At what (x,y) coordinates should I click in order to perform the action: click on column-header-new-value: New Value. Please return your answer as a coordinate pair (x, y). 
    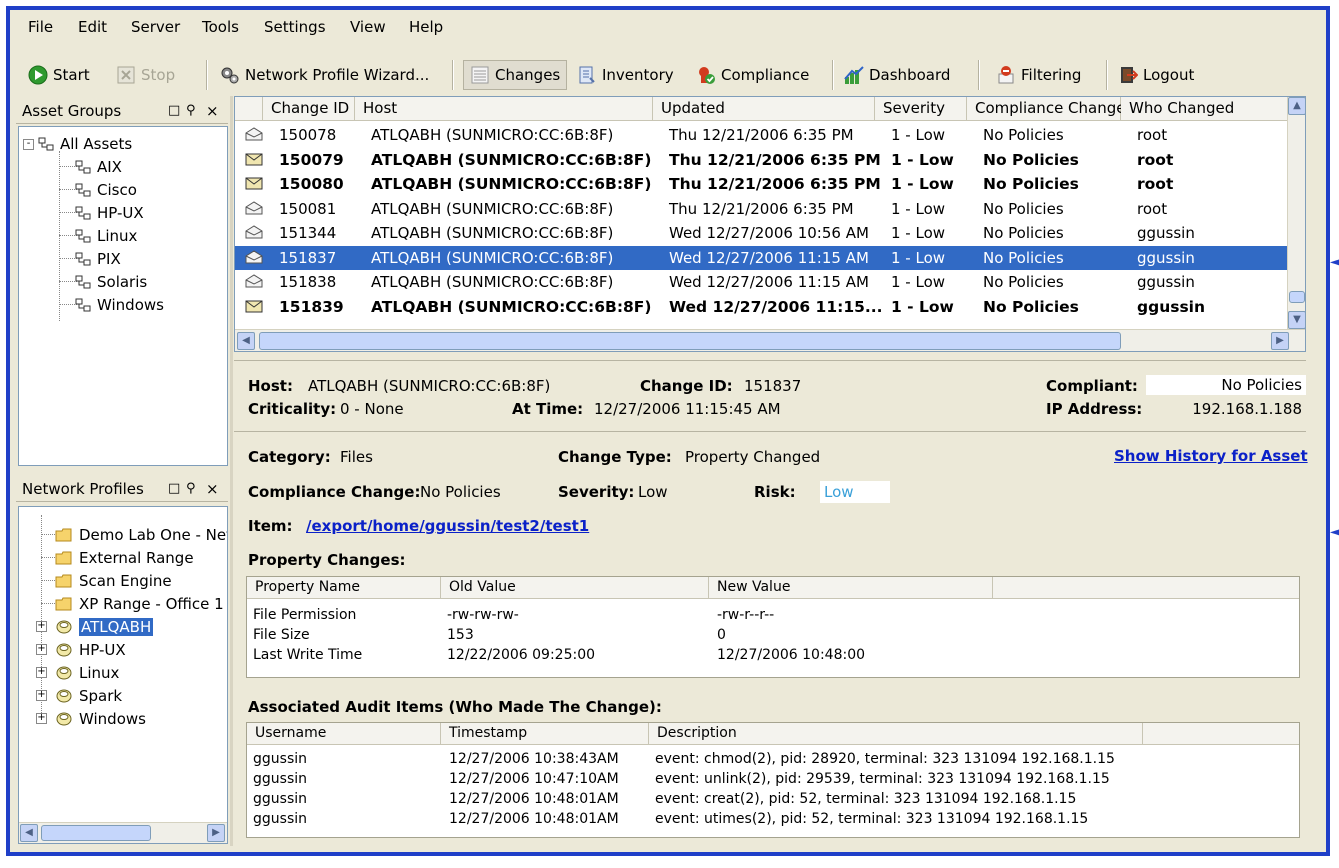
    Looking at the image, I should click on (851, 588).